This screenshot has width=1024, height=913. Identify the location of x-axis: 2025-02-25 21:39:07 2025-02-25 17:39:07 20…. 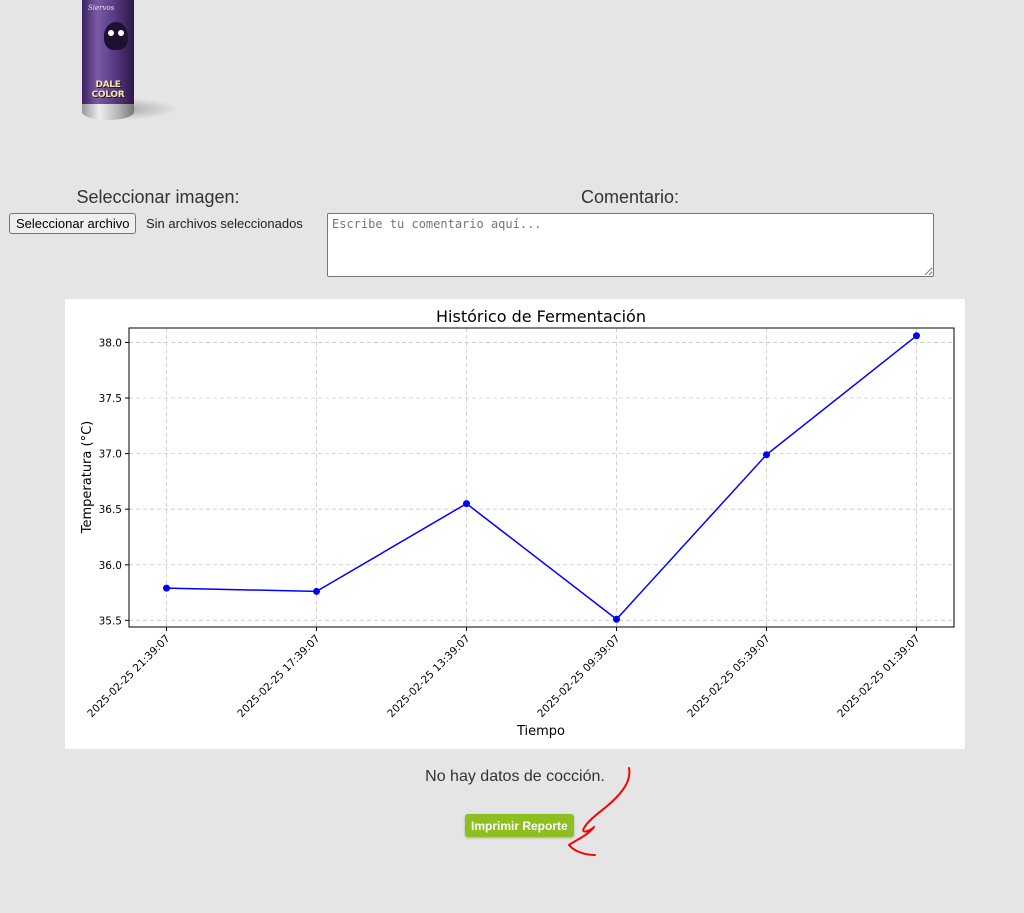
(504, 673).